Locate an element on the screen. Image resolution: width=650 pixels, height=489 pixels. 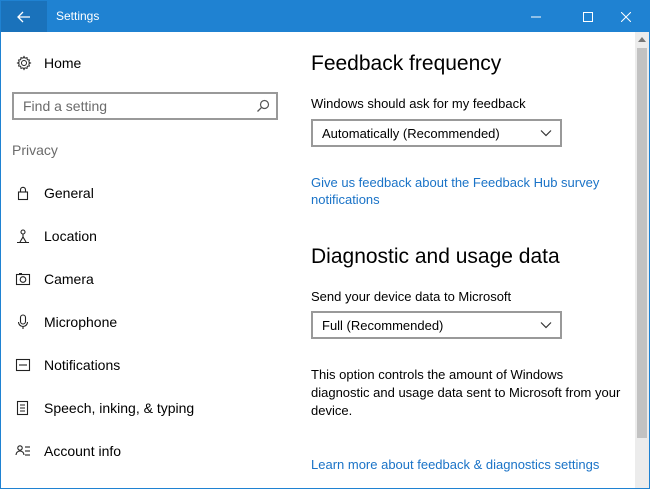
title-bar: Settings is located at coordinates (325, 16).